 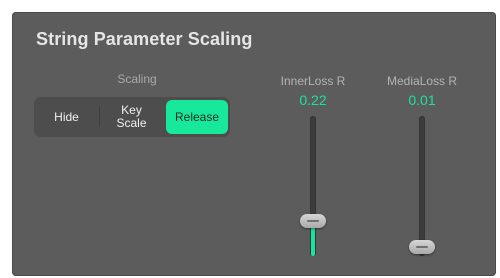 I want to click on scaling-key-scale-button: Key Scale, so click(x=131, y=117).